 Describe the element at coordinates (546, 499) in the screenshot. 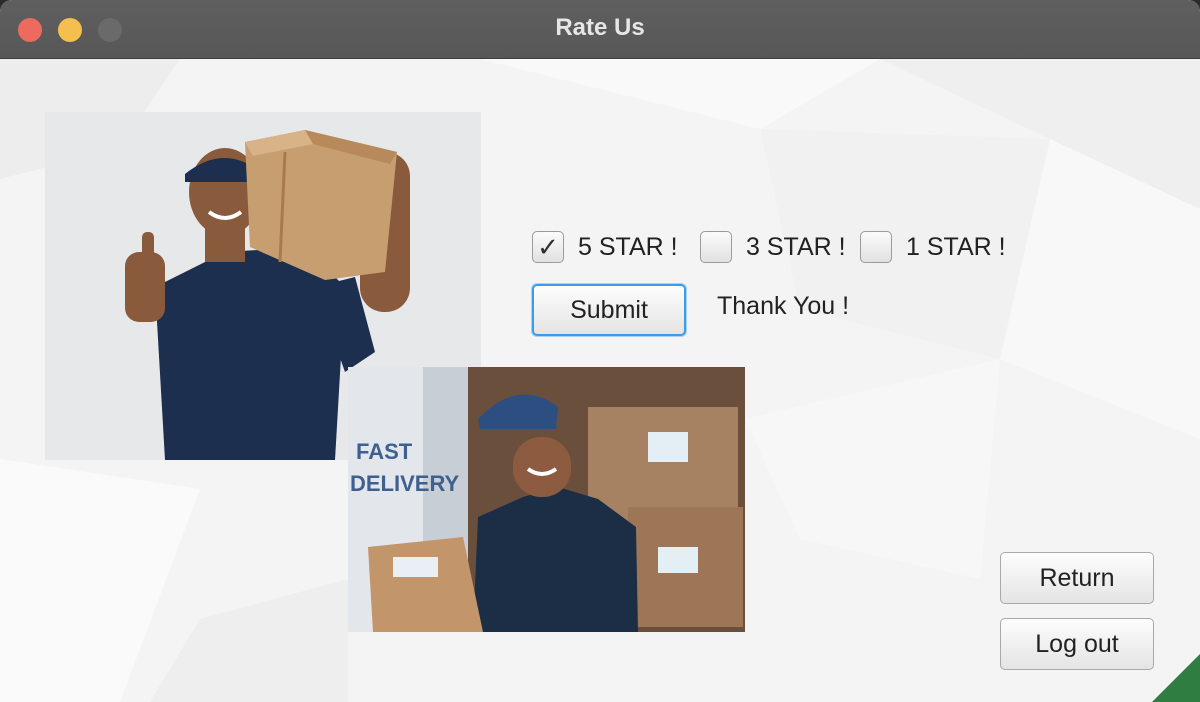

I see `courier-at-van-photo: FAST DELIVERY` at that location.